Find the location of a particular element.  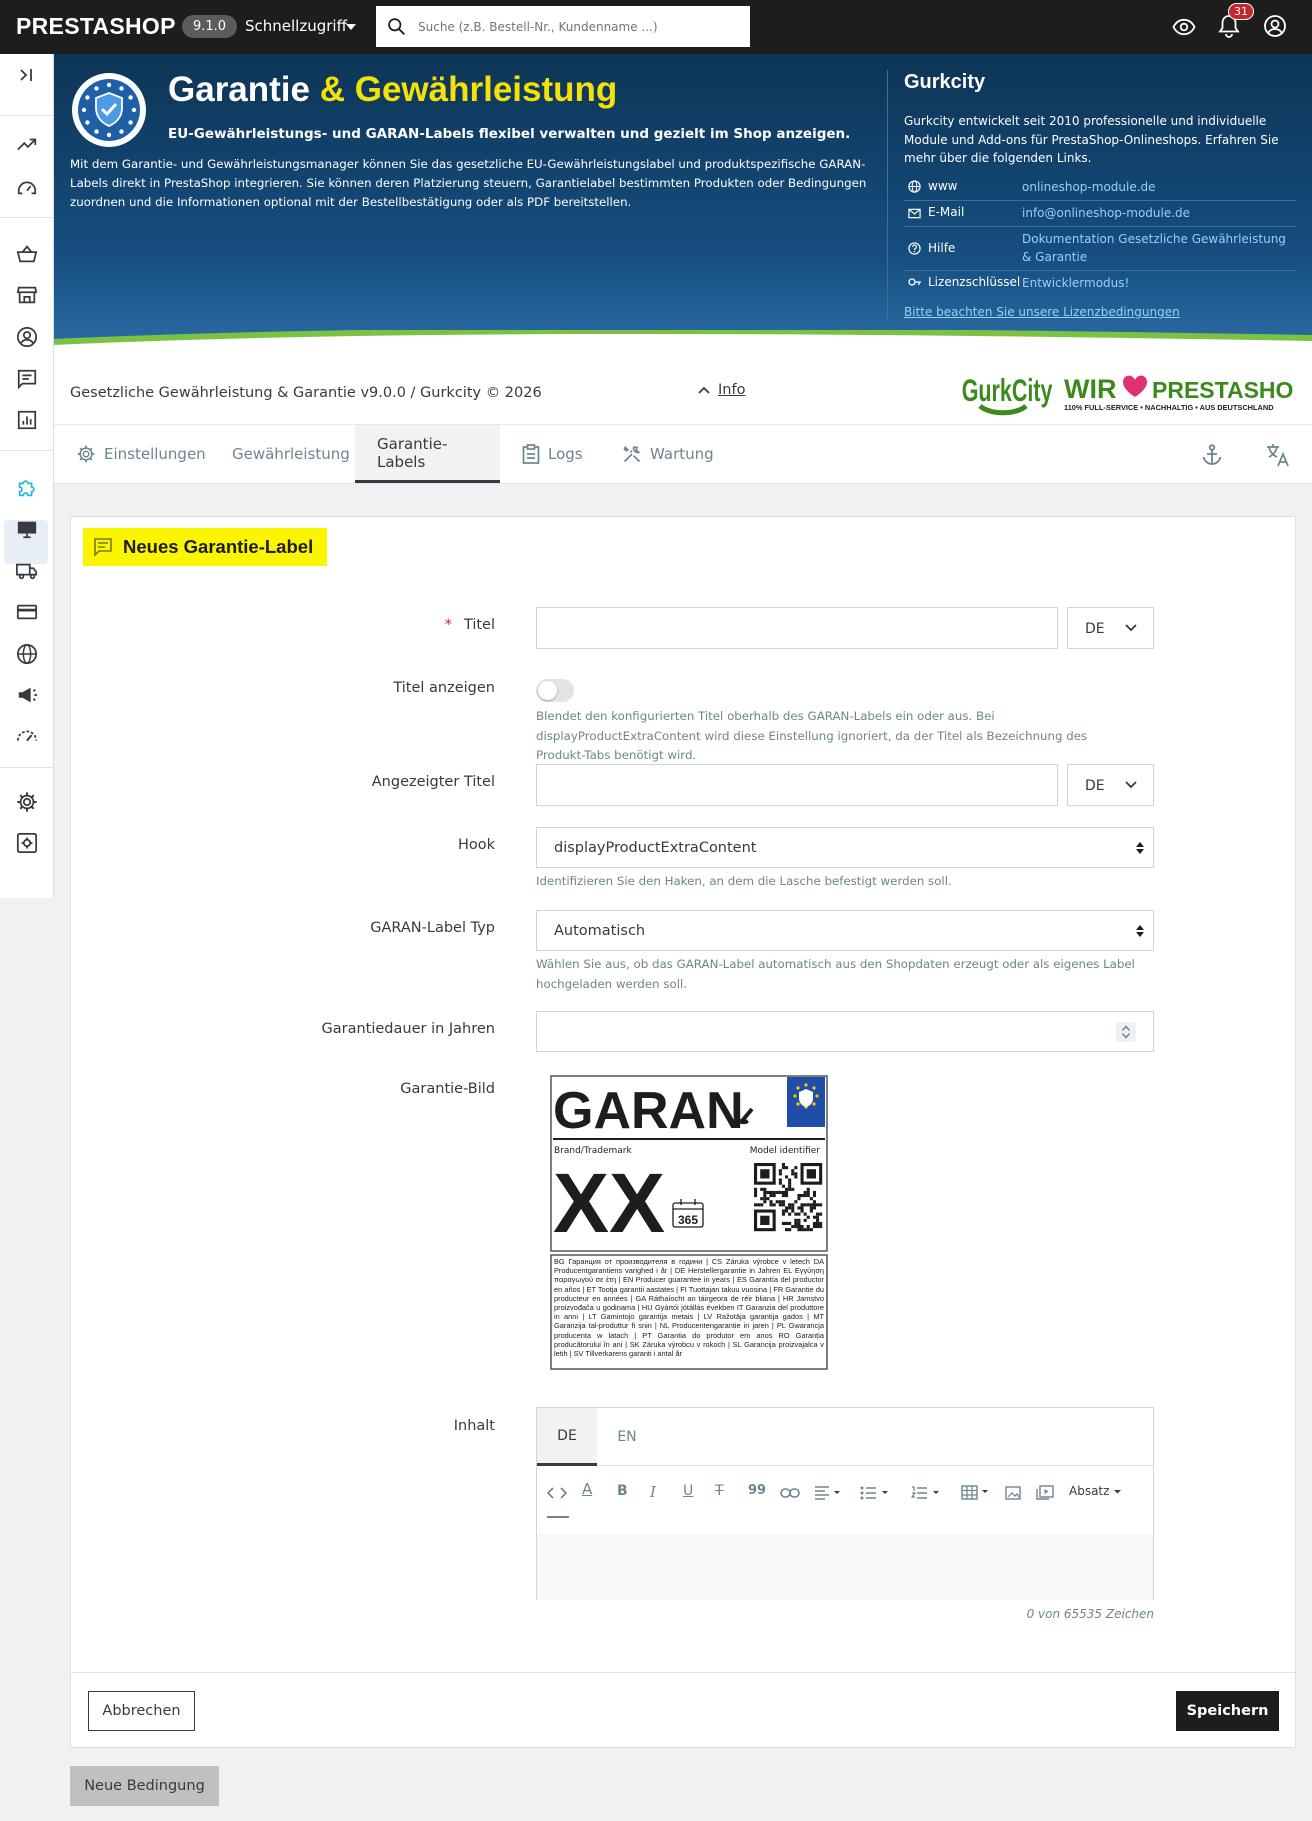

tab-guarantee-labels: Garantie-Labels is located at coordinates (427, 454).